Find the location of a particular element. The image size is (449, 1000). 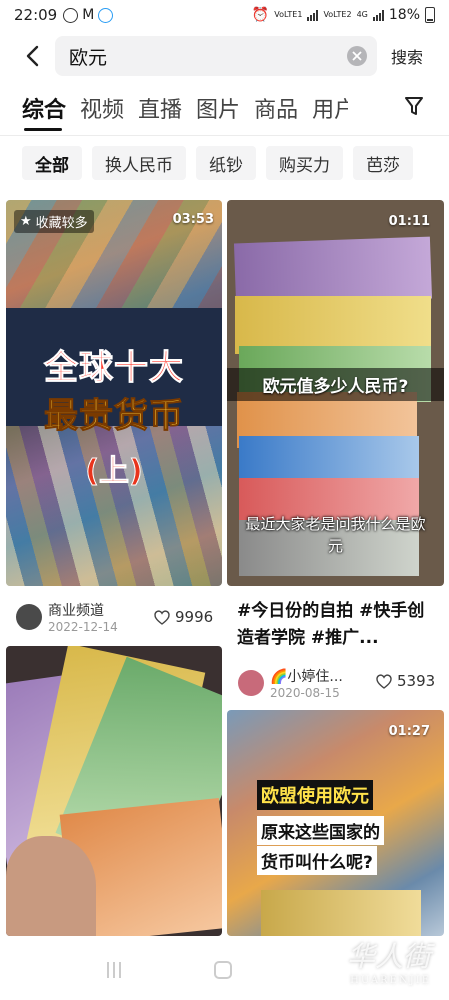

chevron-left-icon is located at coordinates (32, 56).